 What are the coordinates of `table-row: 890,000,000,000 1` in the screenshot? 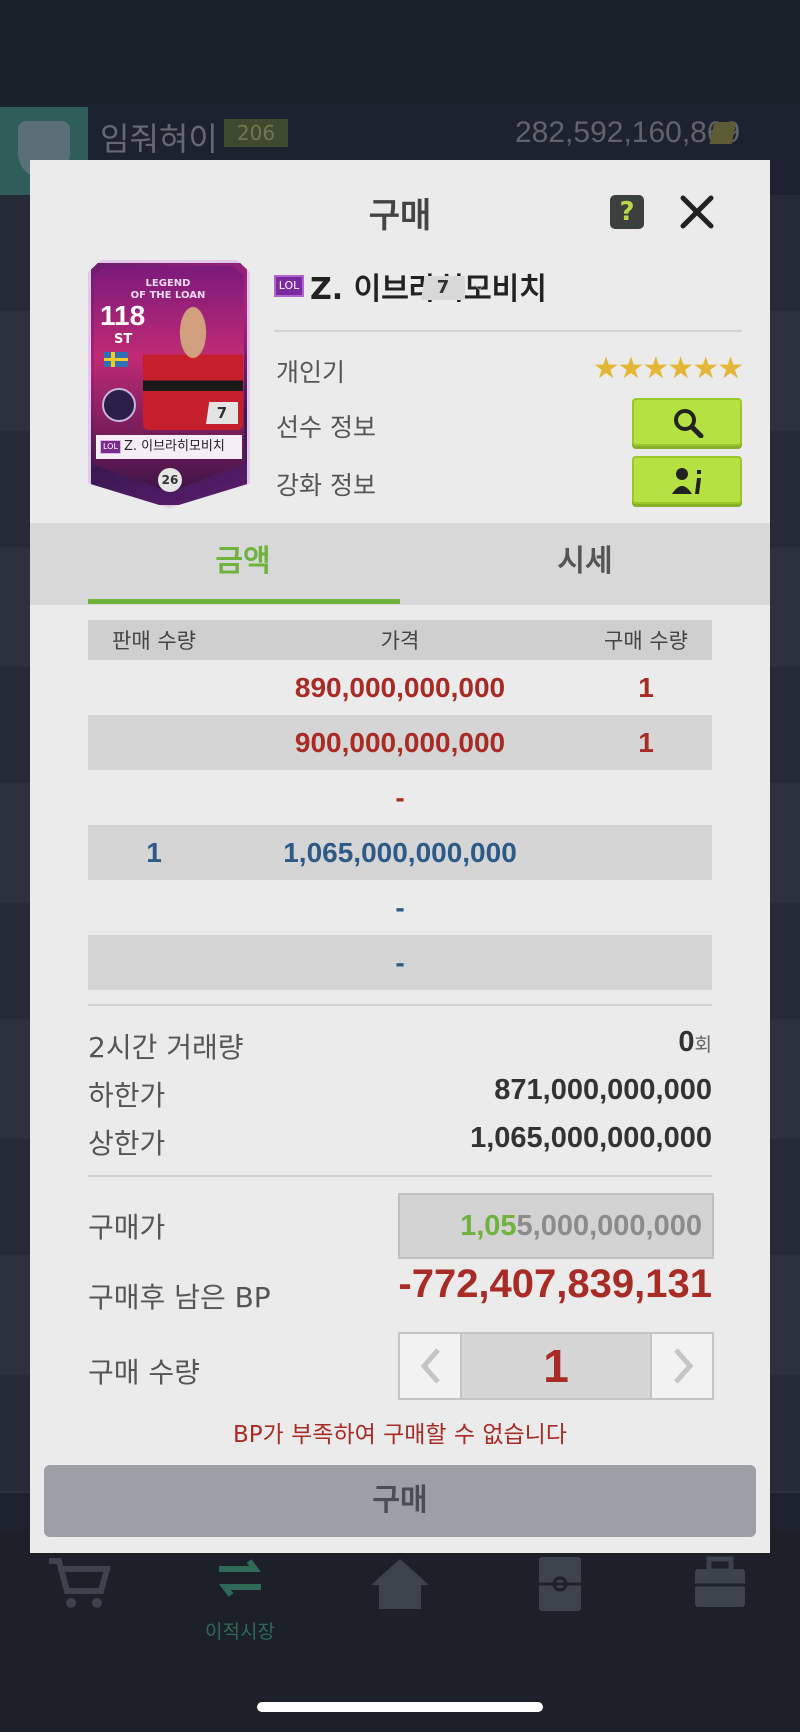 It's located at (400, 687).